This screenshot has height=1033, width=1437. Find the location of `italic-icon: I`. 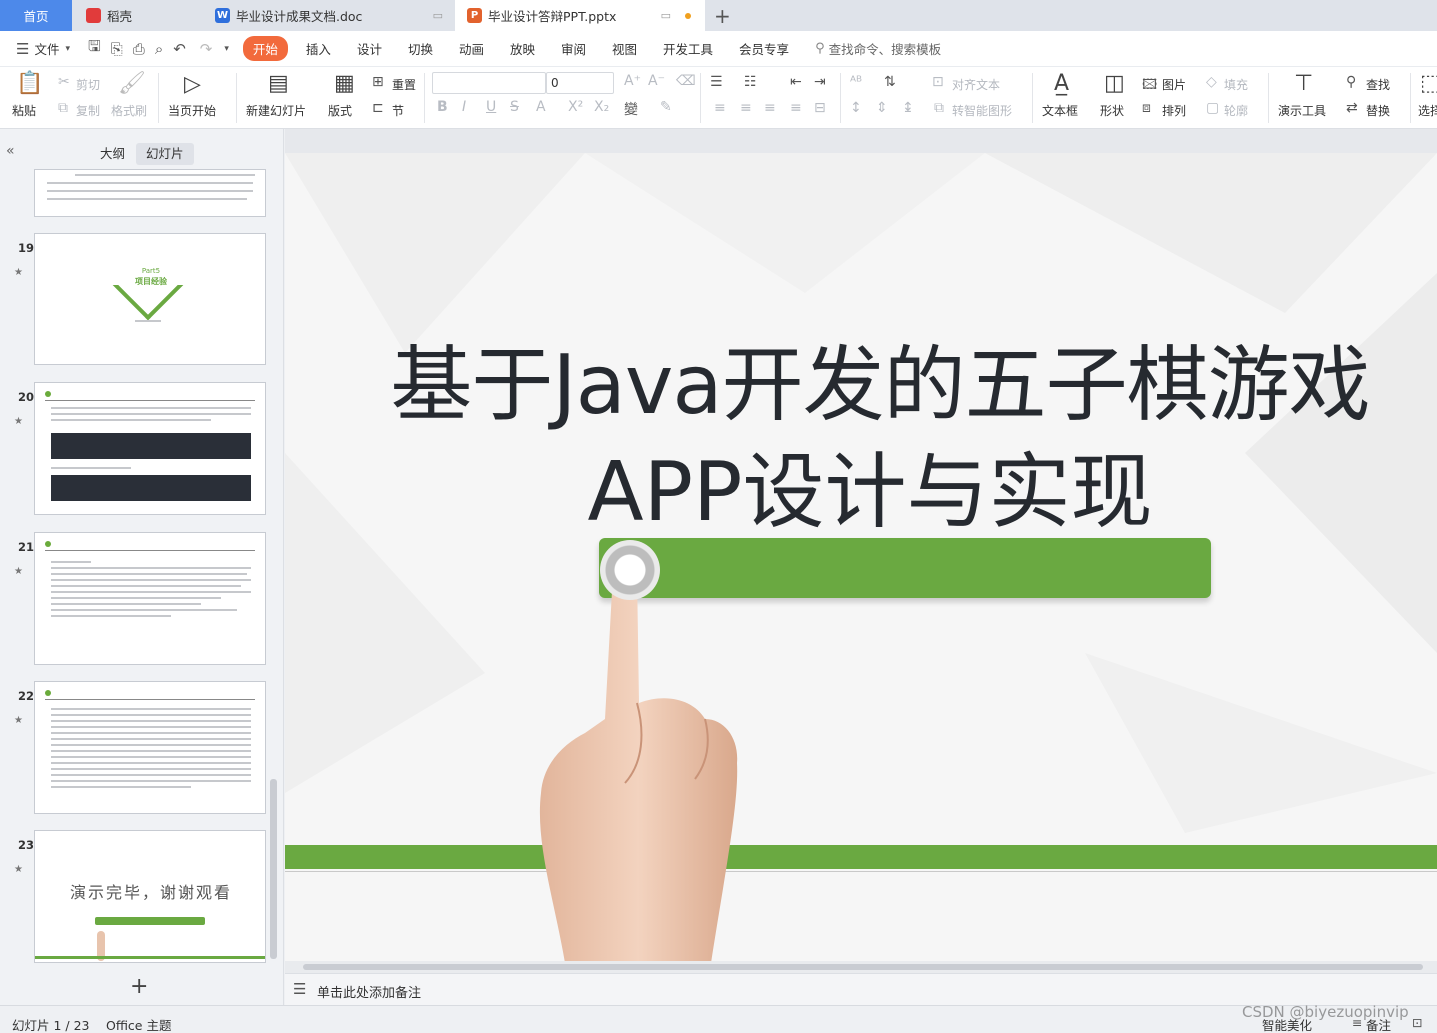

italic-icon: I is located at coordinates (464, 107).